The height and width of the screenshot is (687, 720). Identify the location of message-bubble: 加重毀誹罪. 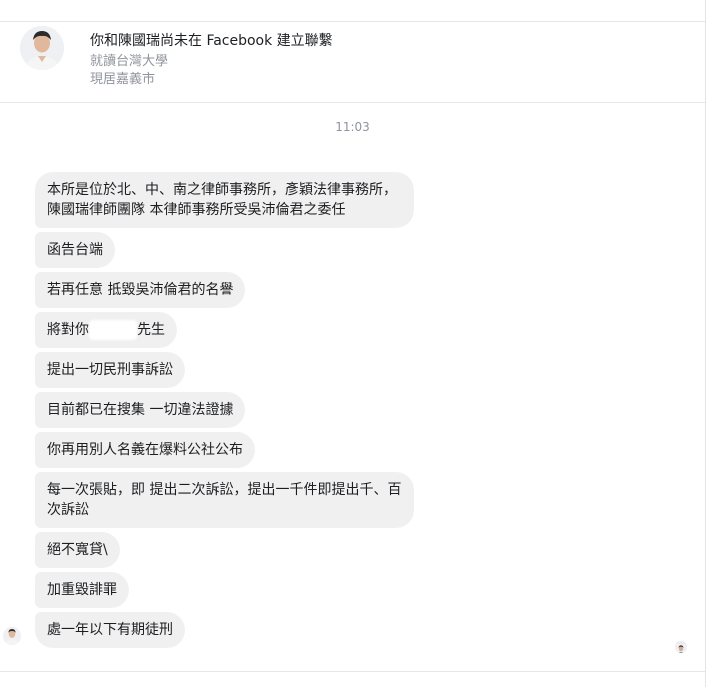
(82, 590).